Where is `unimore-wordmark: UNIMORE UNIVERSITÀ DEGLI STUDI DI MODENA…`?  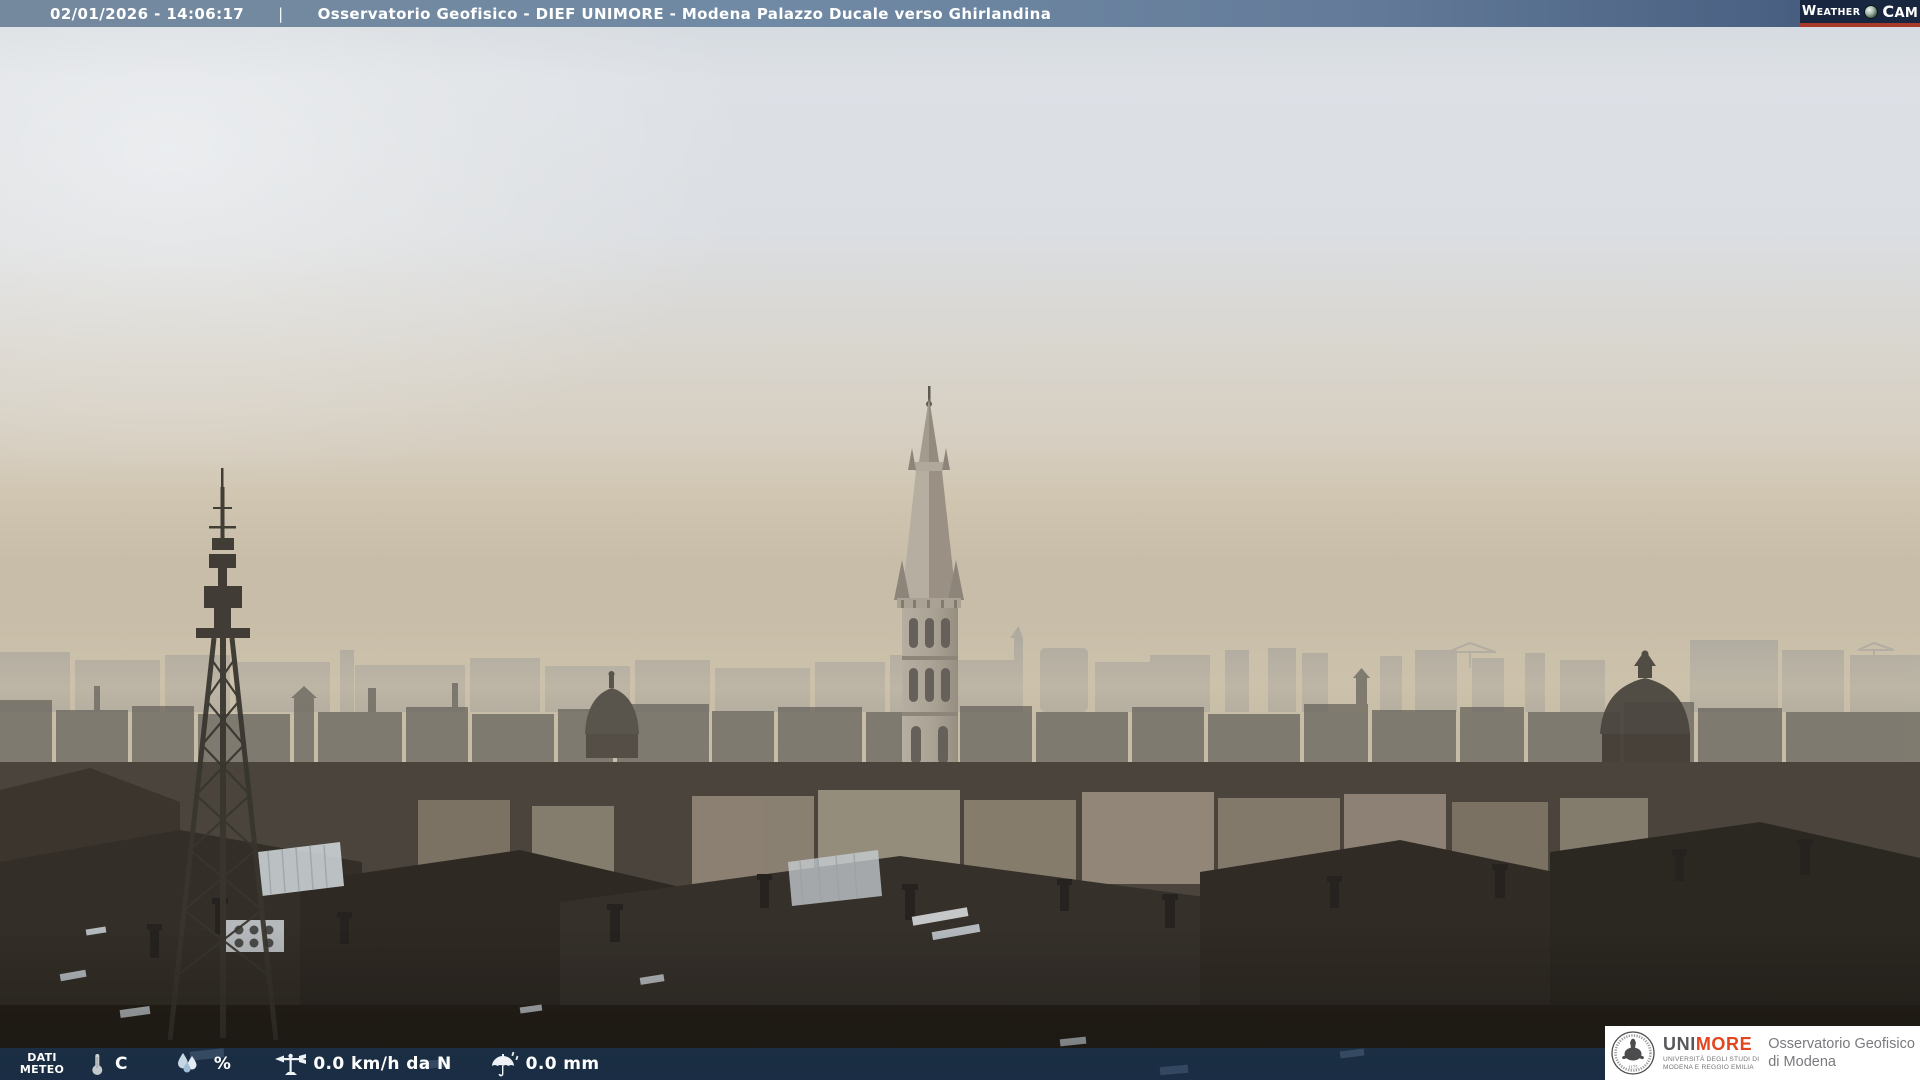
unimore-wordmark: UNIMORE UNIVERSITÀ DEGLI STUDI DI MODENA… is located at coordinates (1711, 1053).